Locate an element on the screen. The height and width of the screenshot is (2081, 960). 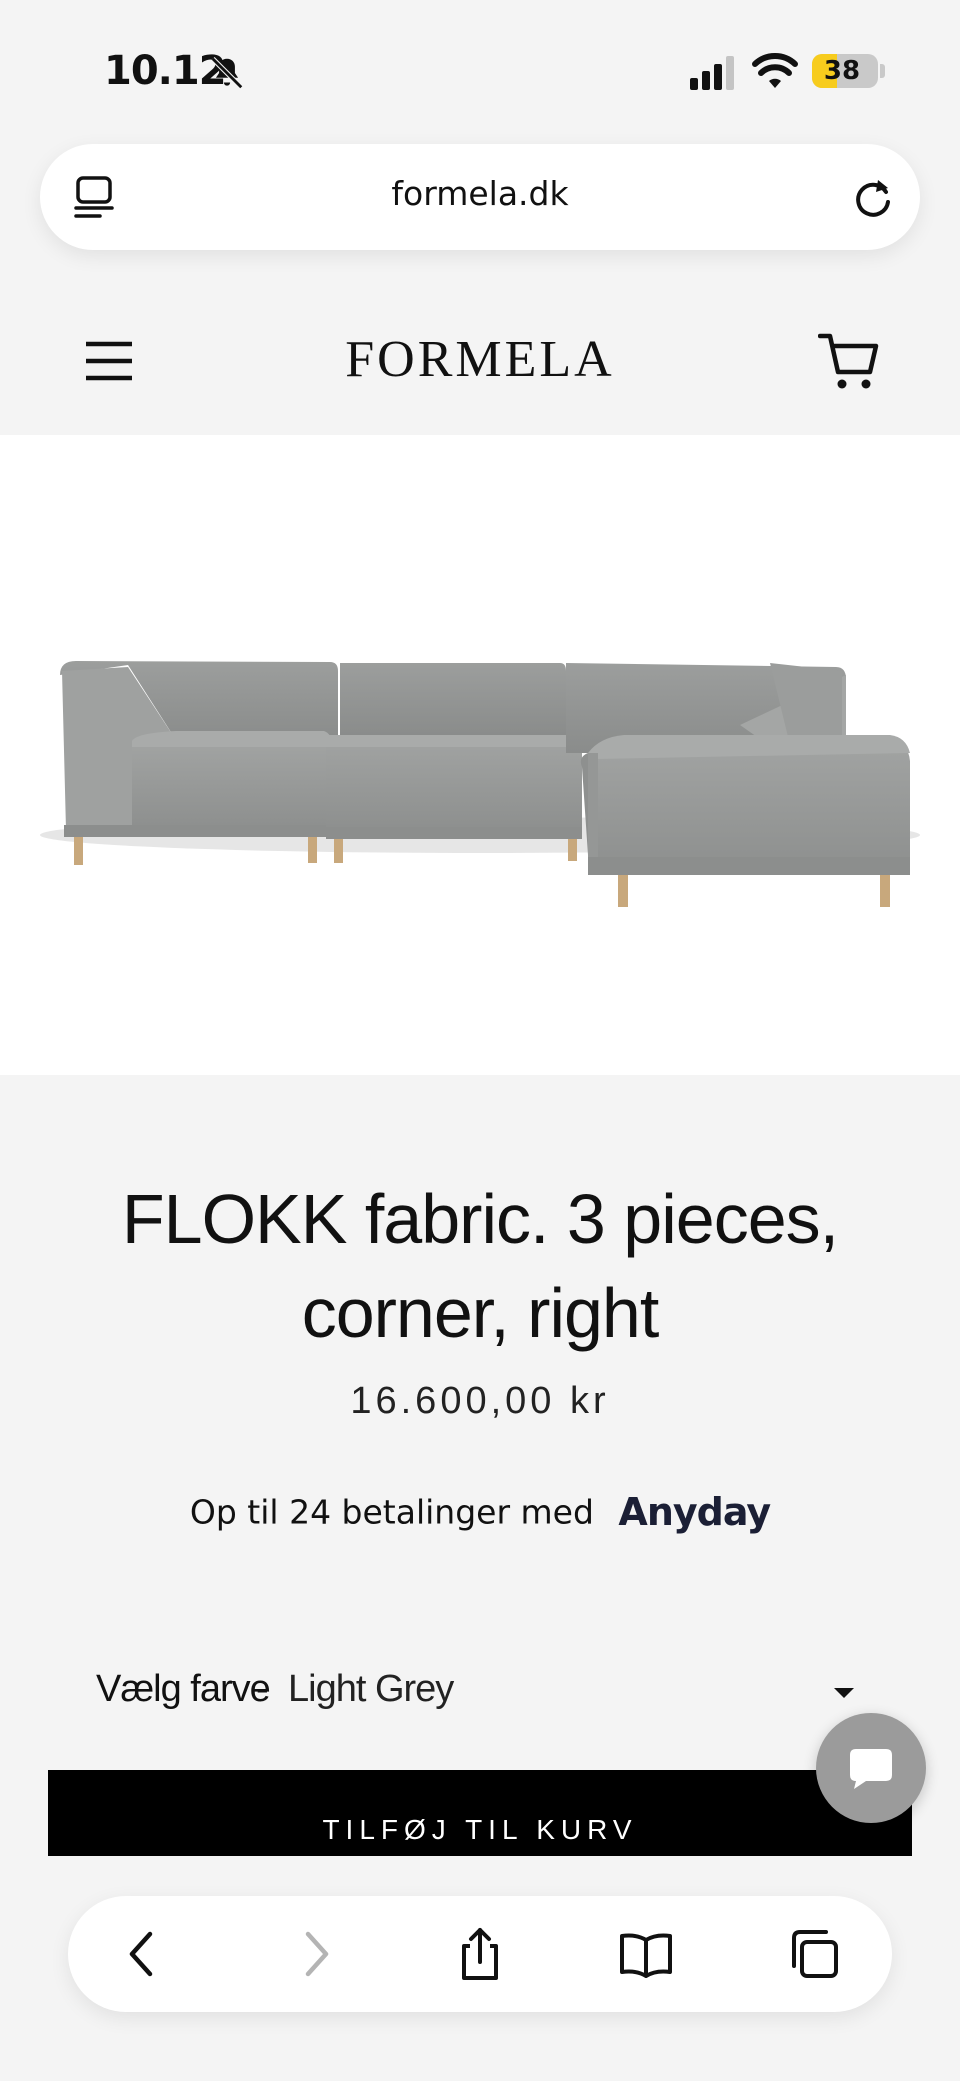
installments-text: Op til 24 betalinger med is located at coordinates (391, 1512).